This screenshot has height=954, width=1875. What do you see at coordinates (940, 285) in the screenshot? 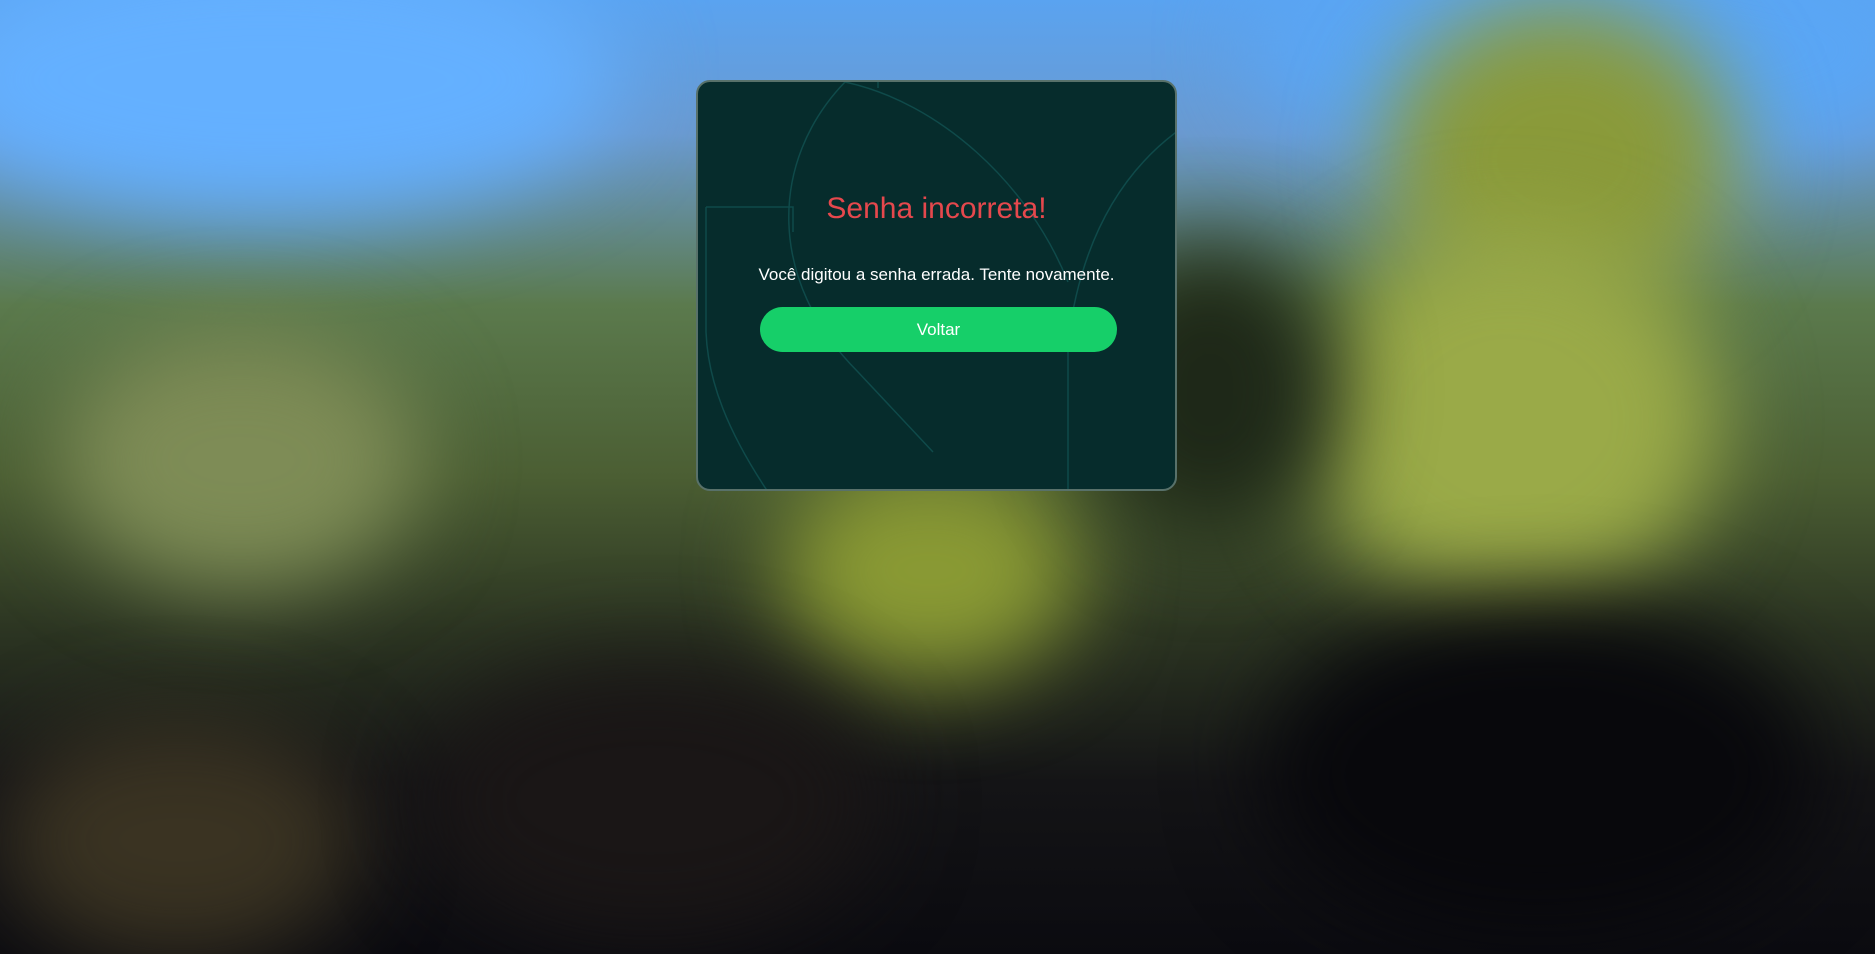
I see `decorative-arcs-icon` at bounding box center [940, 285].